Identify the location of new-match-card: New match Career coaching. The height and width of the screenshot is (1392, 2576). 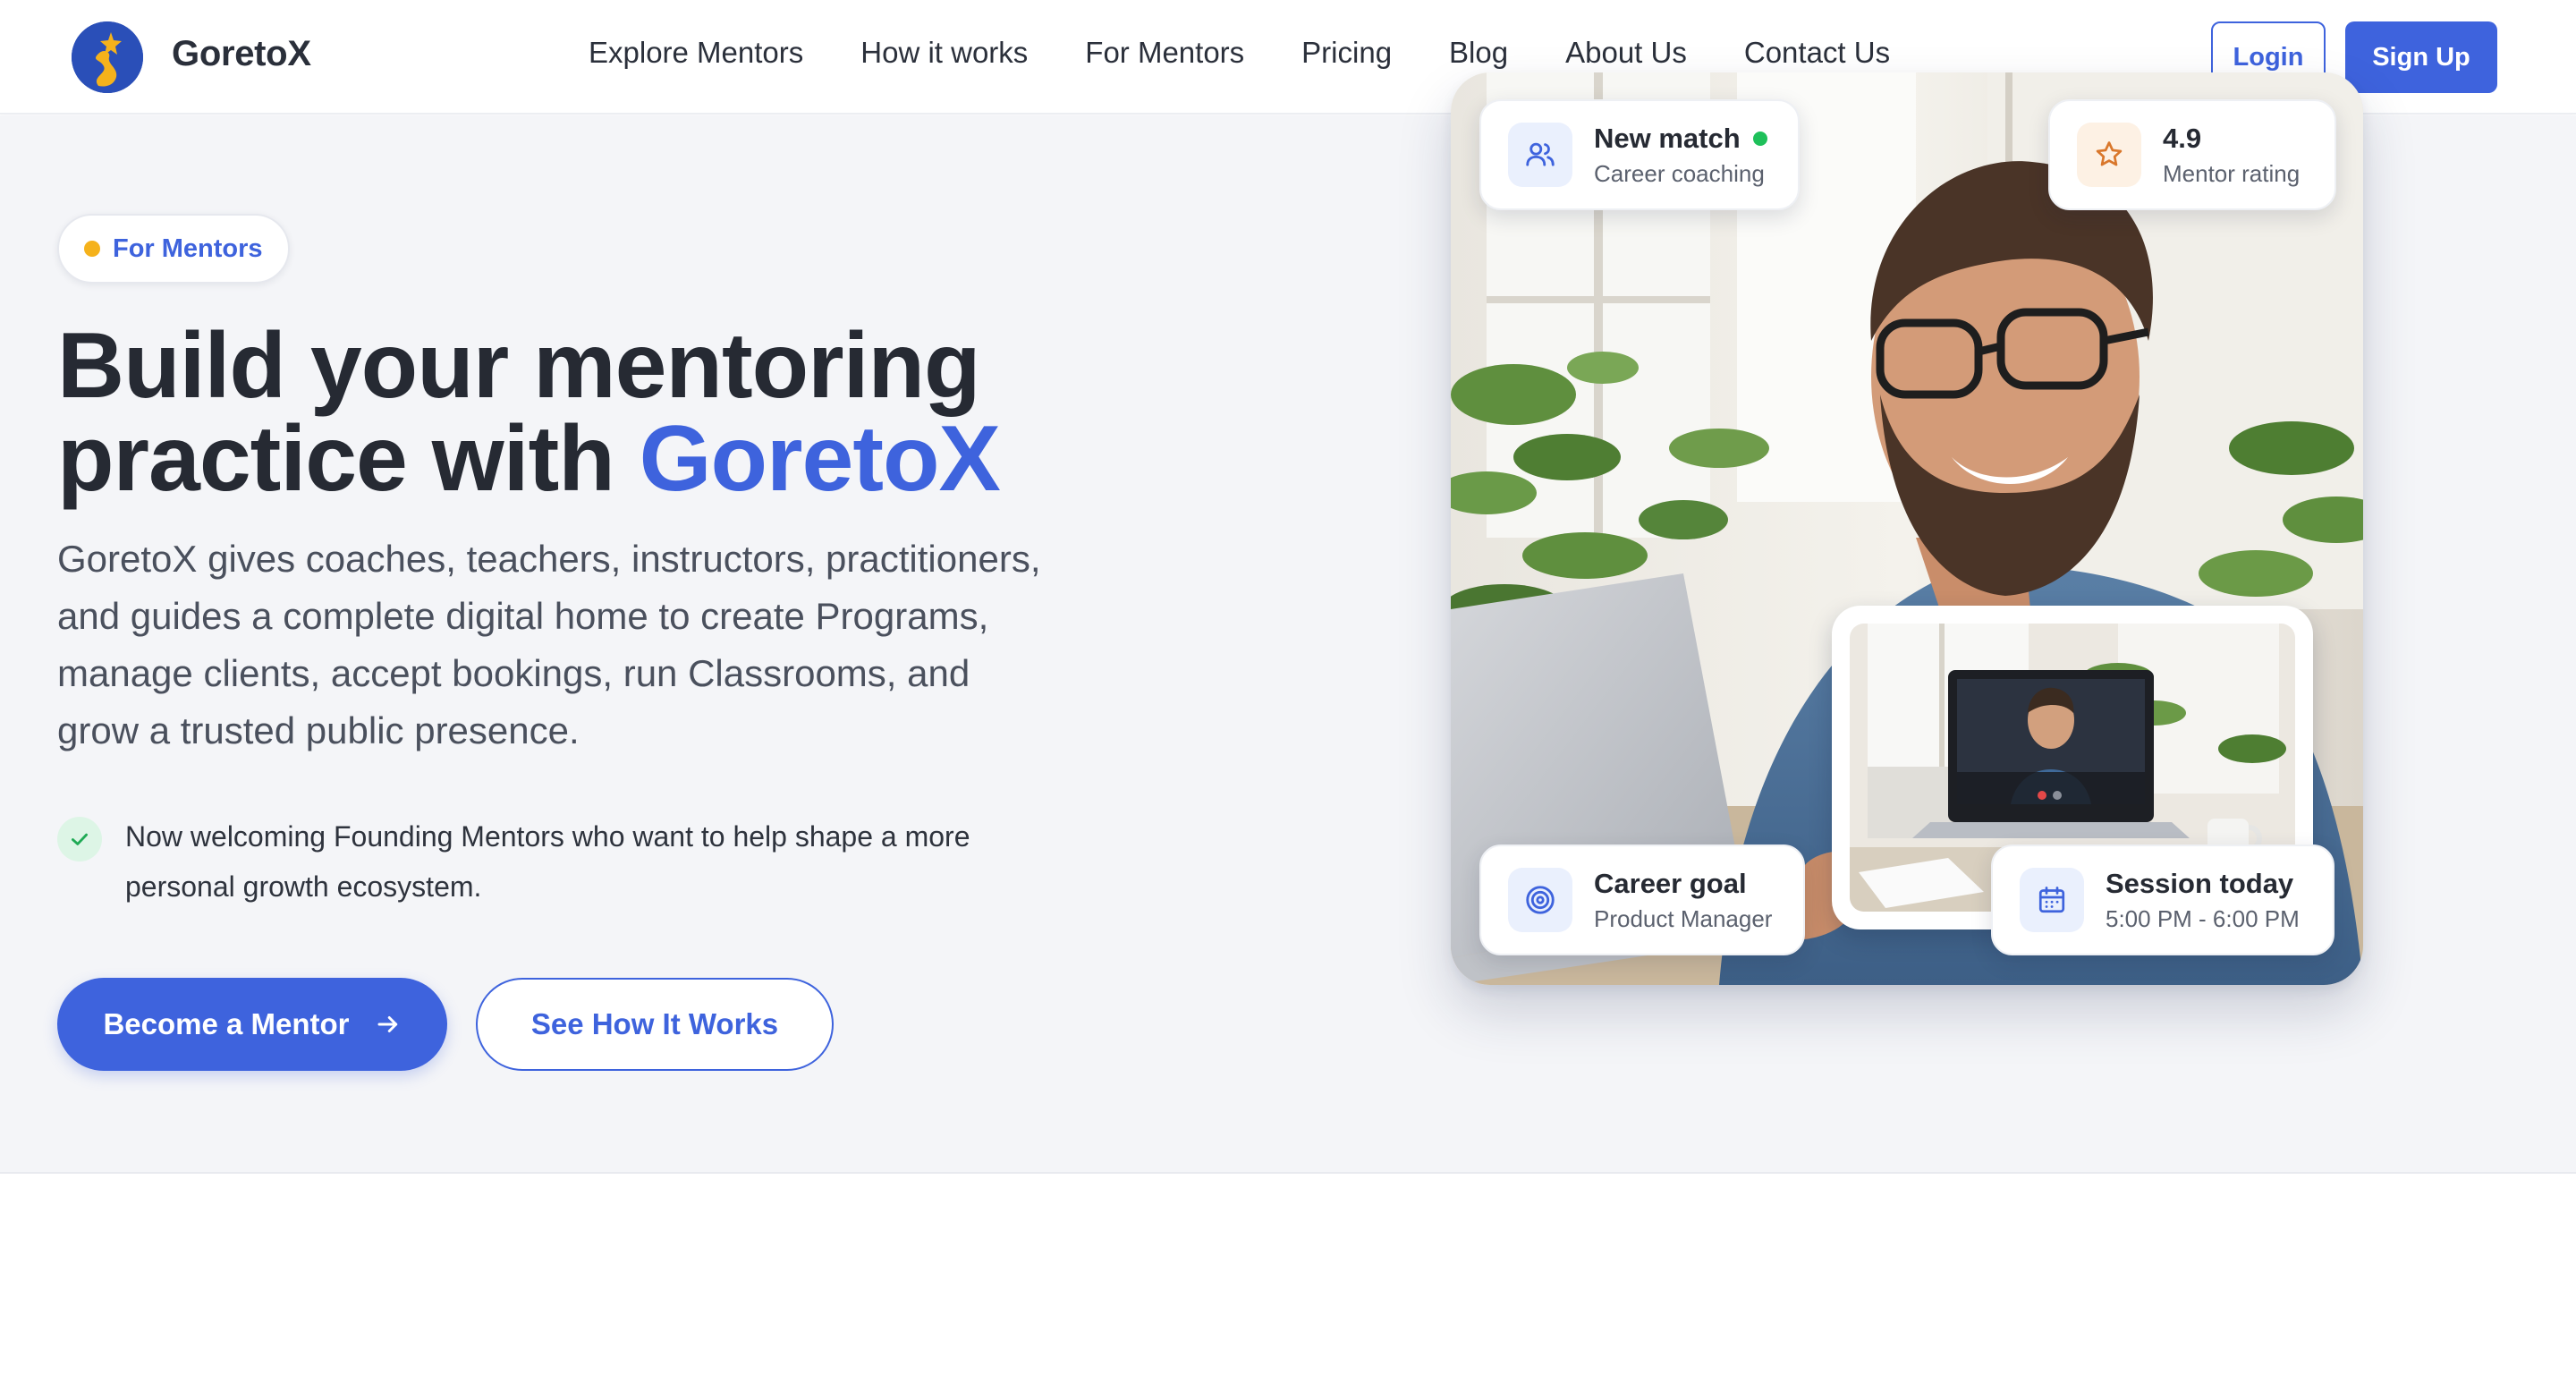
(1639, 154).